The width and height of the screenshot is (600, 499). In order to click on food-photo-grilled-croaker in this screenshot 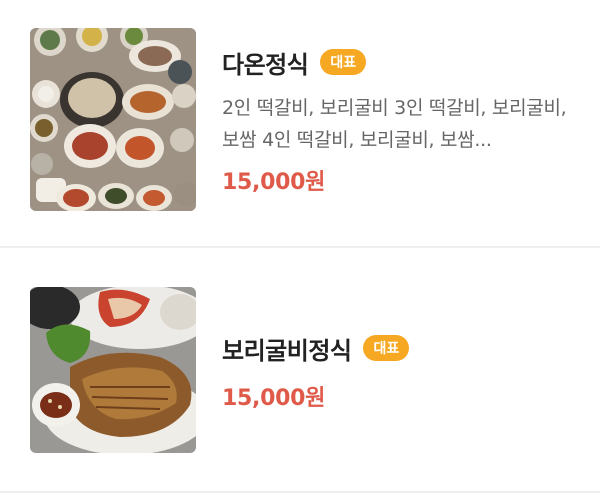, I will do `click(113, 370)`.